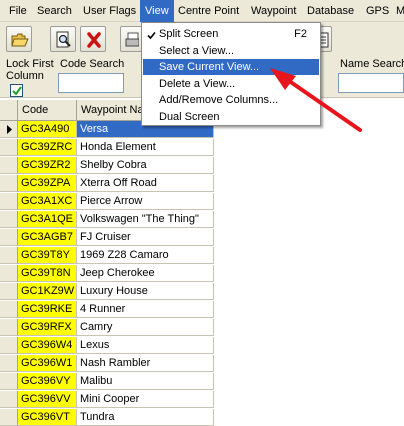  Describe the element at coordinates (145, 255) in the screenshot. I see `waypoint-name-cell: 1969 Z28 Camaro` at that location.